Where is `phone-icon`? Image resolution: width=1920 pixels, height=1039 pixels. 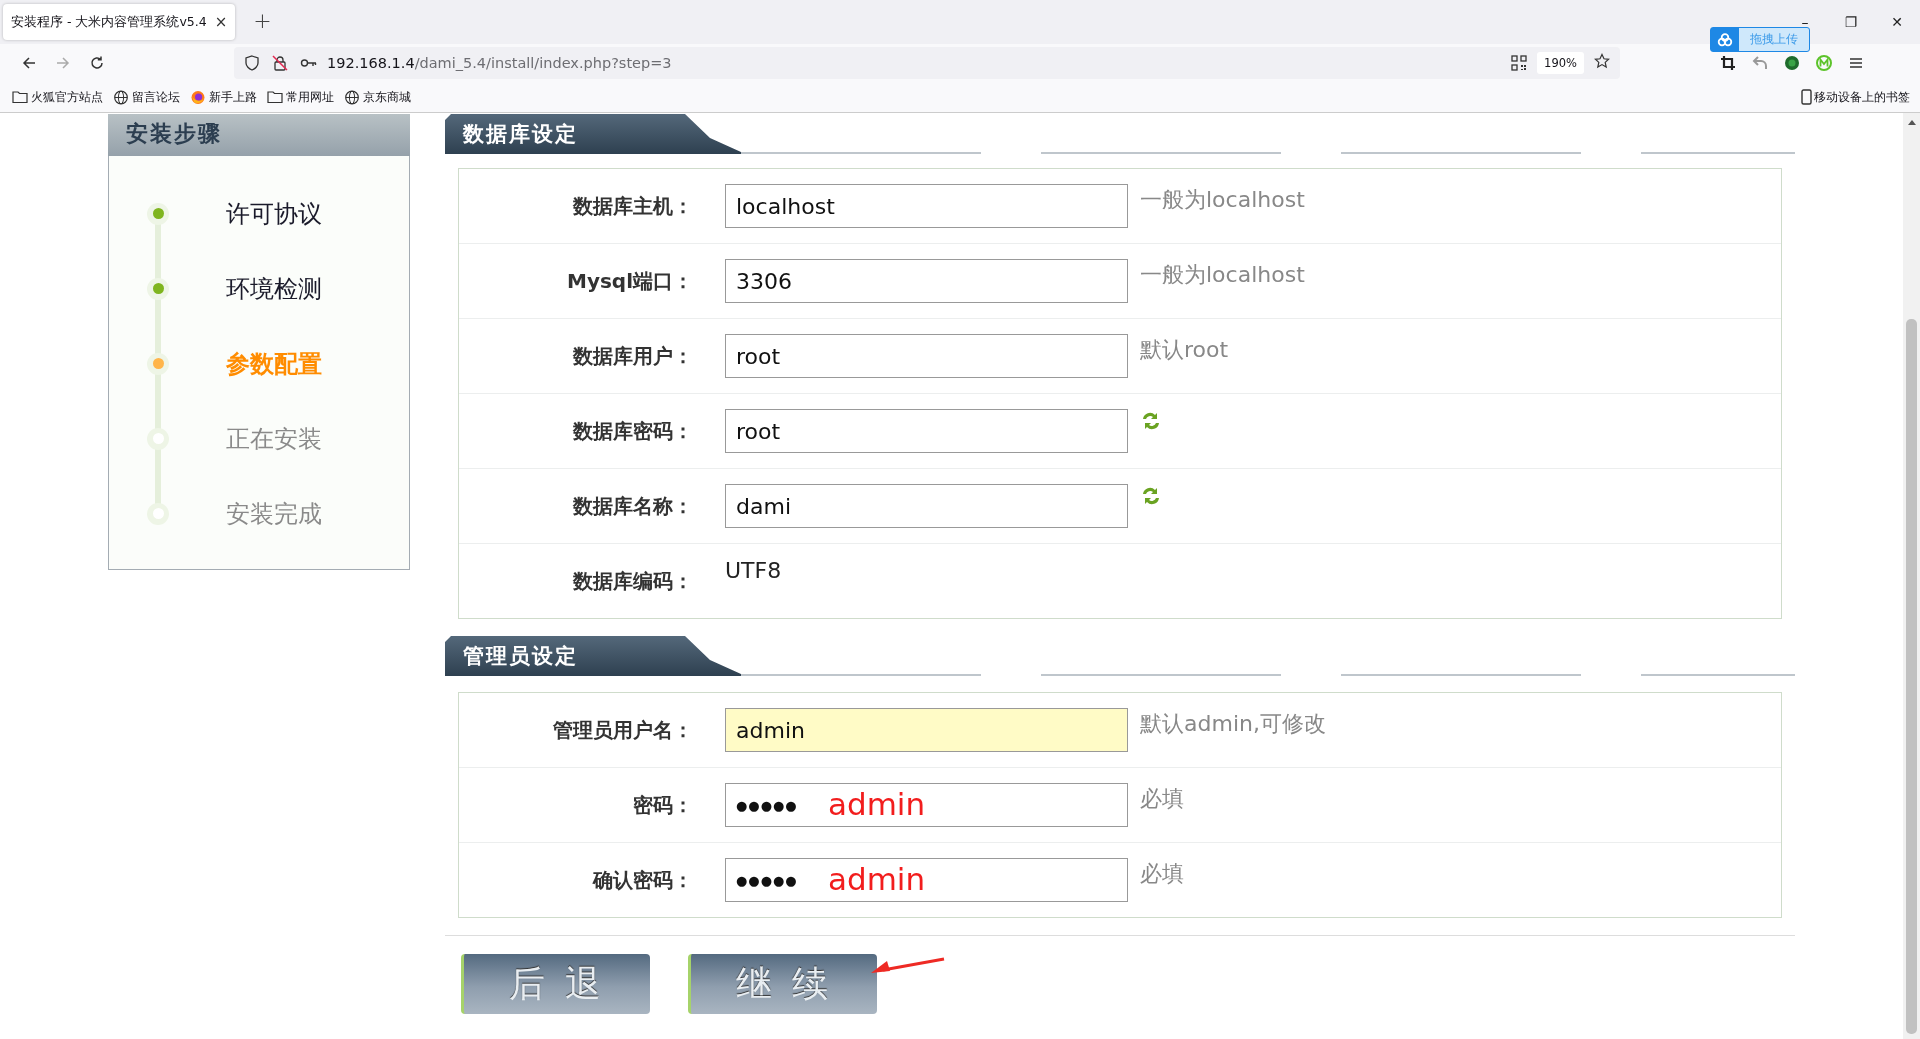 phone-icon is located at coordinates (1805, 97).